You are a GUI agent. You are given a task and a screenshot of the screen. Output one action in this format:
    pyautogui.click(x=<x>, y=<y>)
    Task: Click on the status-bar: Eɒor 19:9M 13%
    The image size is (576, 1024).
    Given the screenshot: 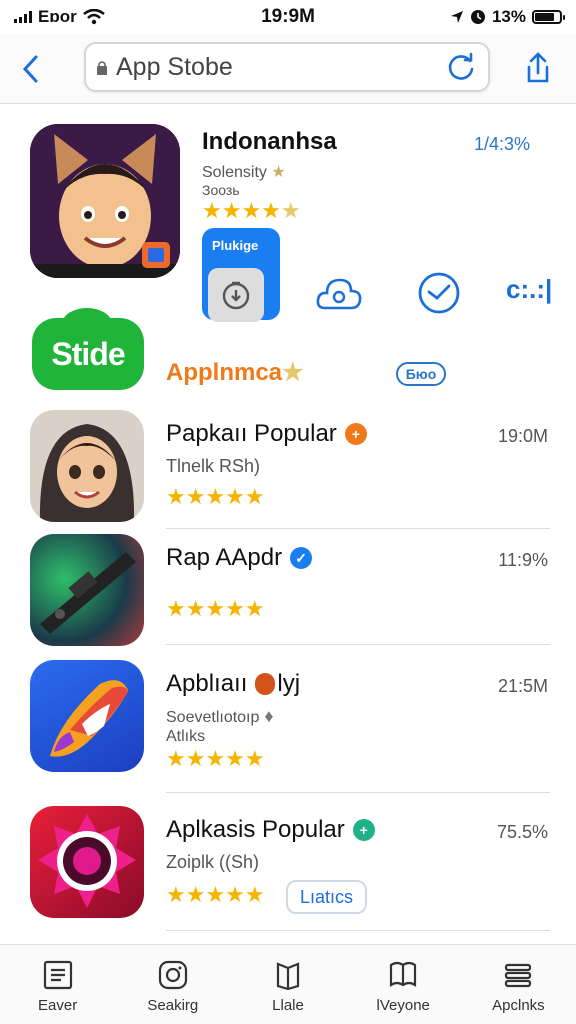 What is the action you would take?
    pyautogui.click(x=288, y=17)
    